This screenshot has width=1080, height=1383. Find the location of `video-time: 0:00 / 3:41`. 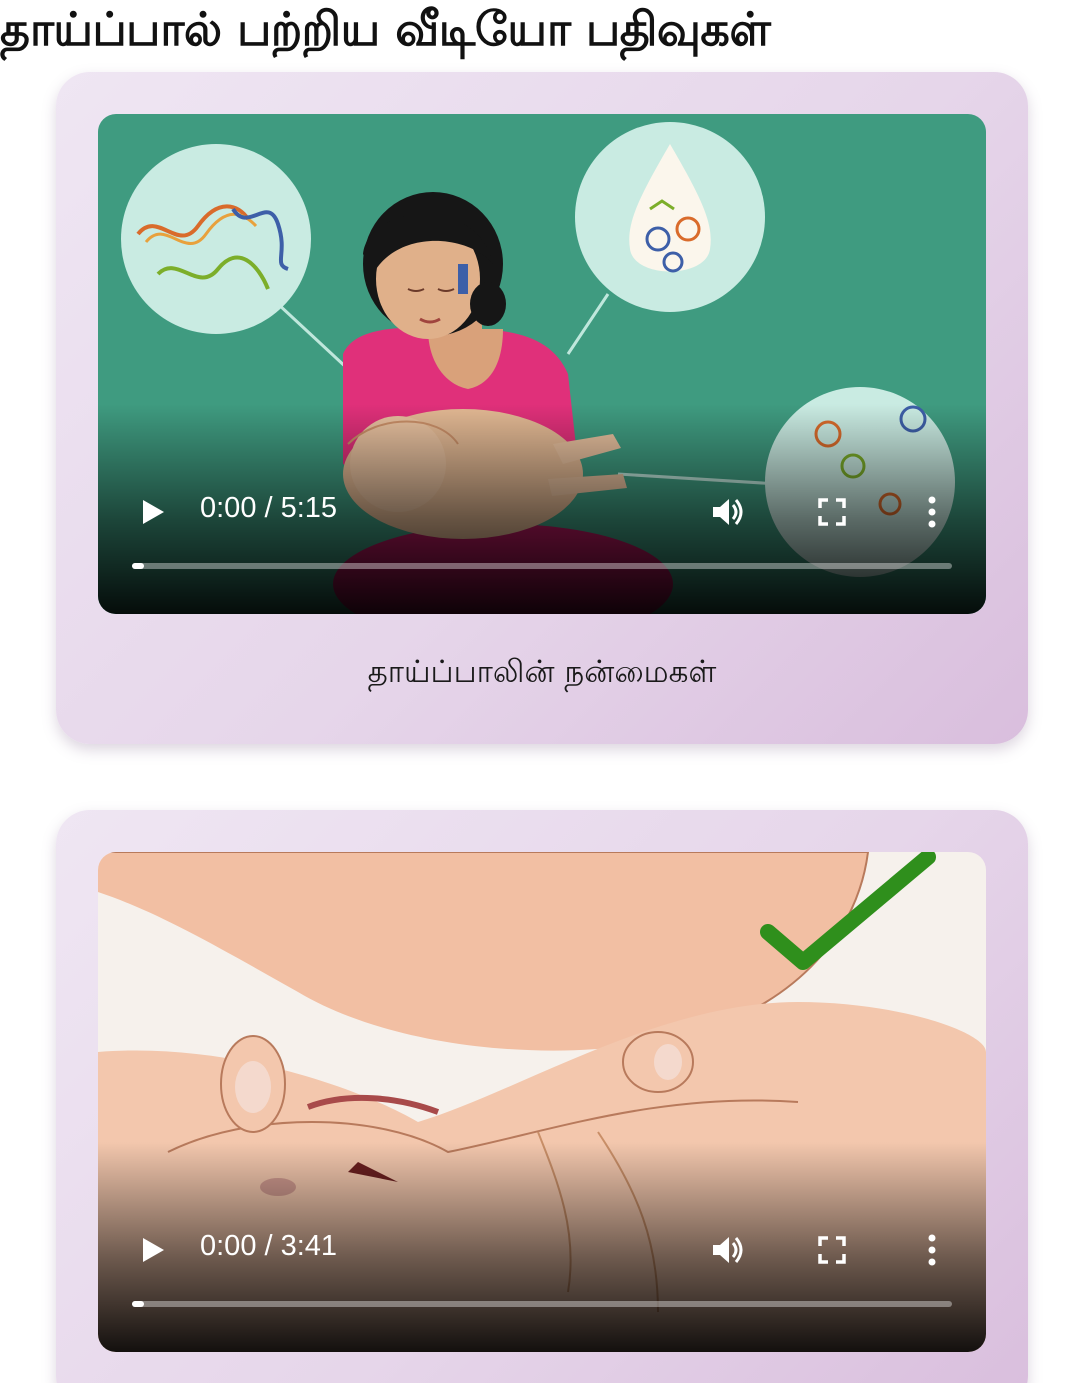

video-time: 0:00 / 3:41 is located at coordinates (269, 1246).